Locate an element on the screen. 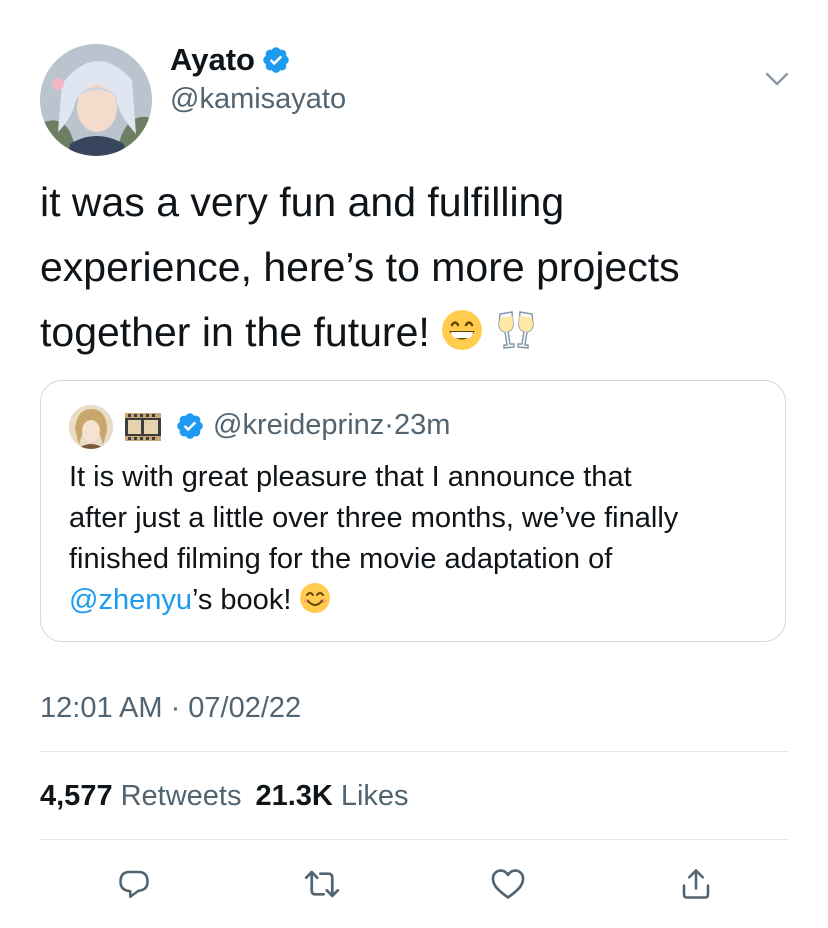 The image size is (828, 928). author-handle: @kamisayato is located at coordinates (258, 99).